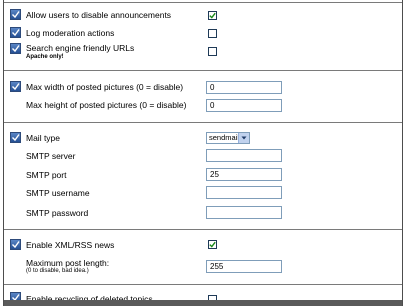 The width and height of the screenshot is (407, 306). Describe the element at coordinates (212, 51) in the screenshot. I see `seo-urls-checkbox` at that location.